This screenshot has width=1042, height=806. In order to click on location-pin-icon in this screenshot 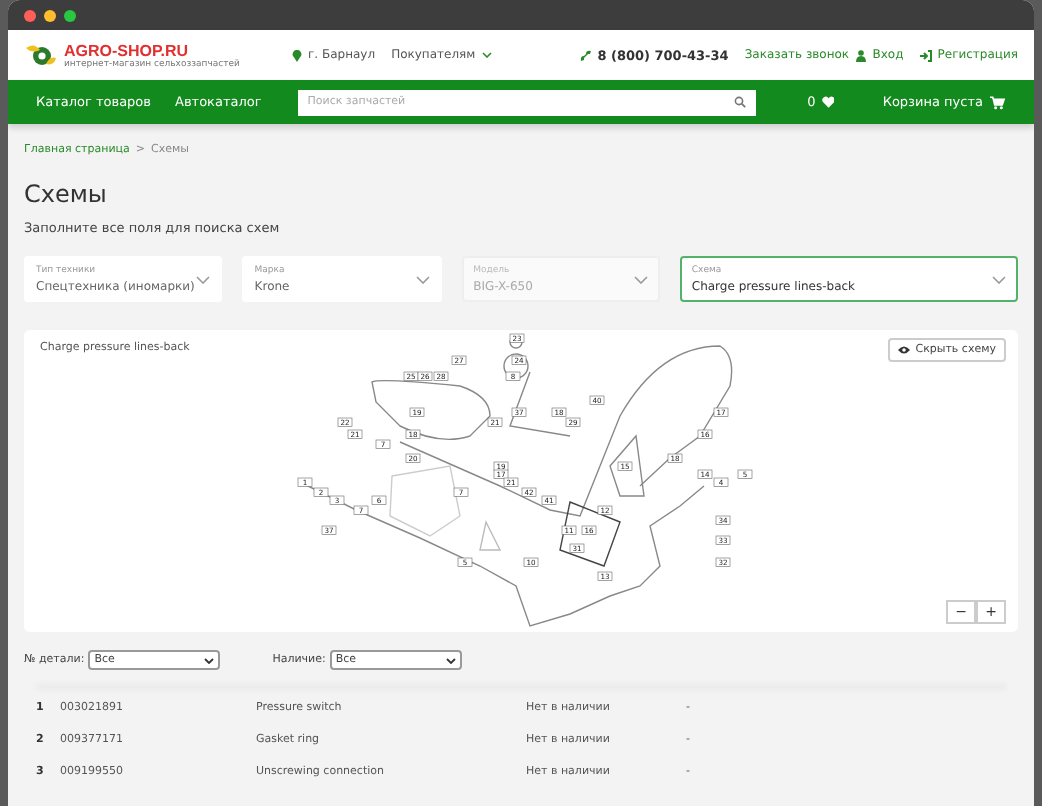, I will do `click(297, 55)`.